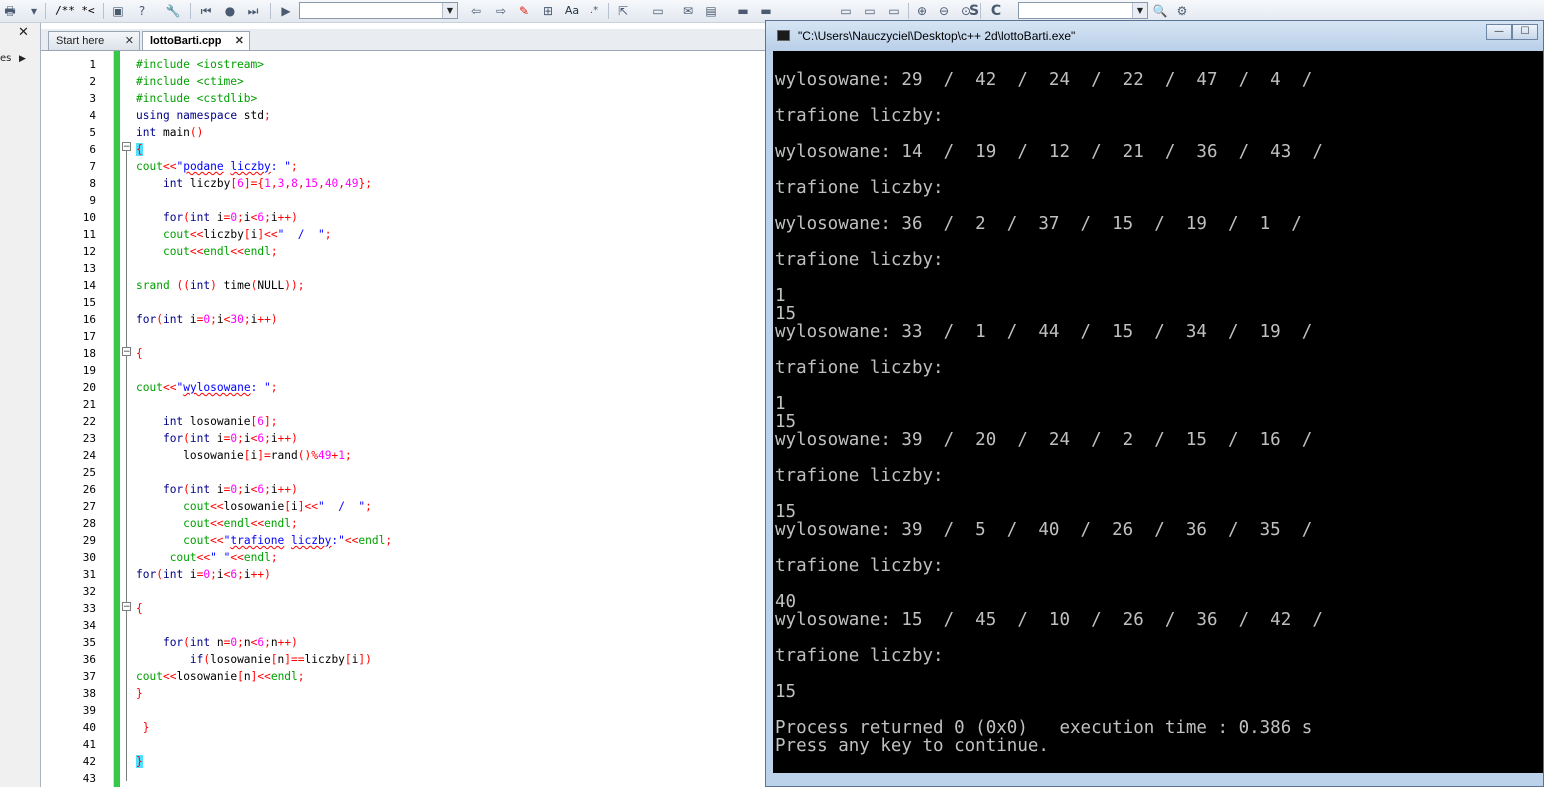 The width and height of the screenshot is (1544, 787). What do you see at coordinates (118, 11) in the screenshot?
I see `build-icon: ▣` at bounding box center [118, 11].